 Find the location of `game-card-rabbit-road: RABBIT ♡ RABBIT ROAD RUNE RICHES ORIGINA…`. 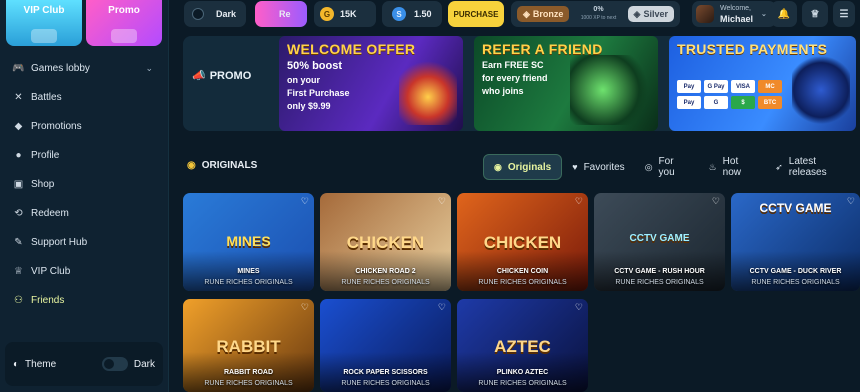

game-card-rabbit-road: RABBIT ♡ RABBIT ROAD RUNE RICHES ORIGINA… is located at coordinates (248, 345).